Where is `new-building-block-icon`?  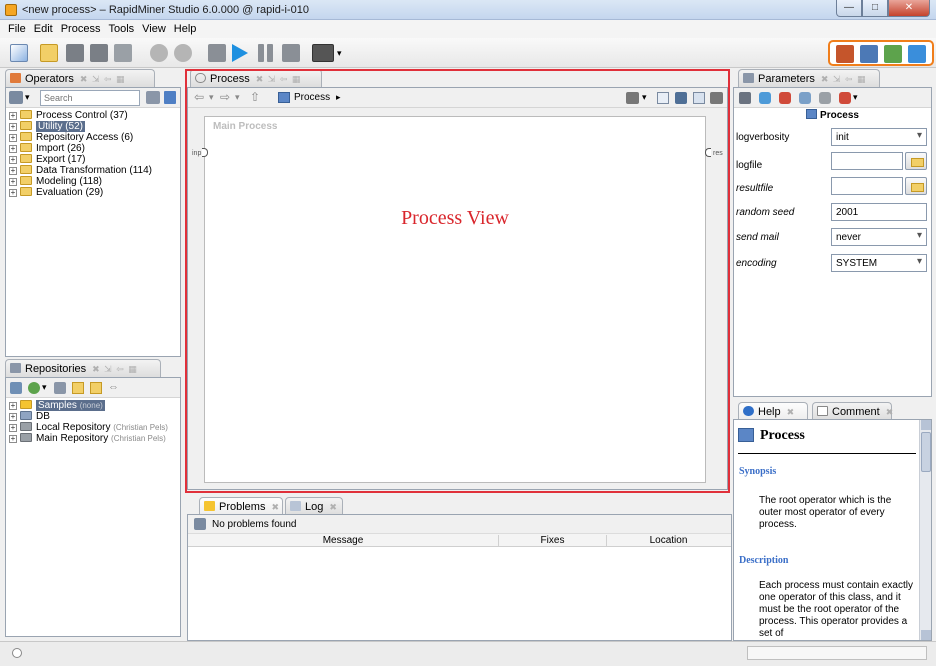 new-building-block-icon is located at coordinates (16, 97).